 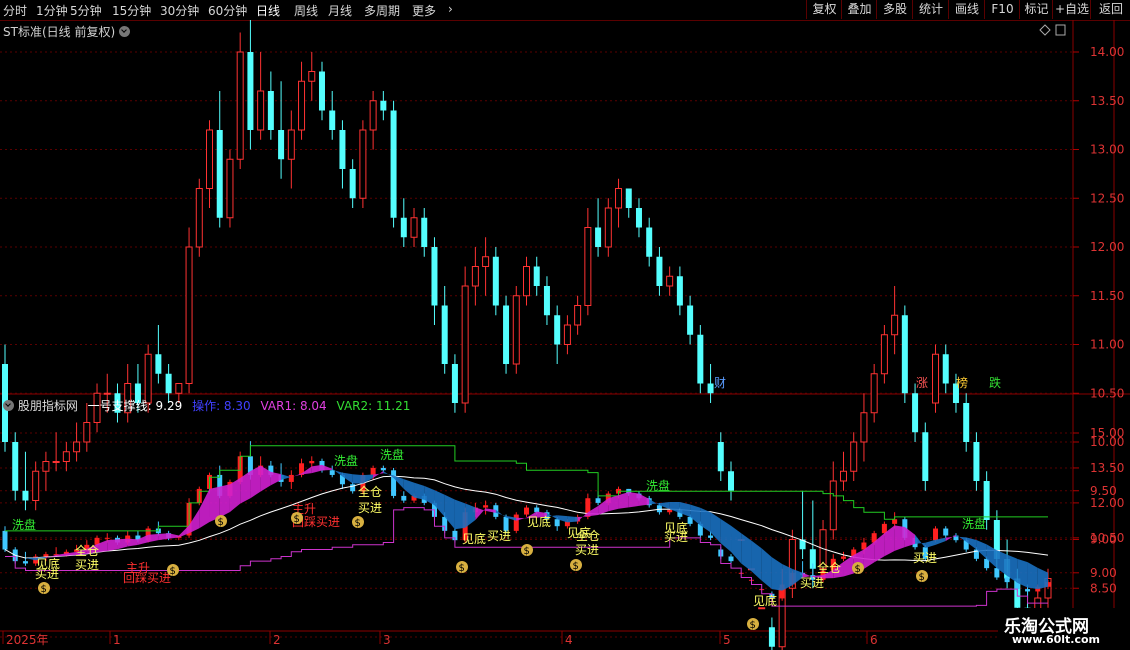 I want to click on period-tab-0: 分时, so click(x=15, y=10).